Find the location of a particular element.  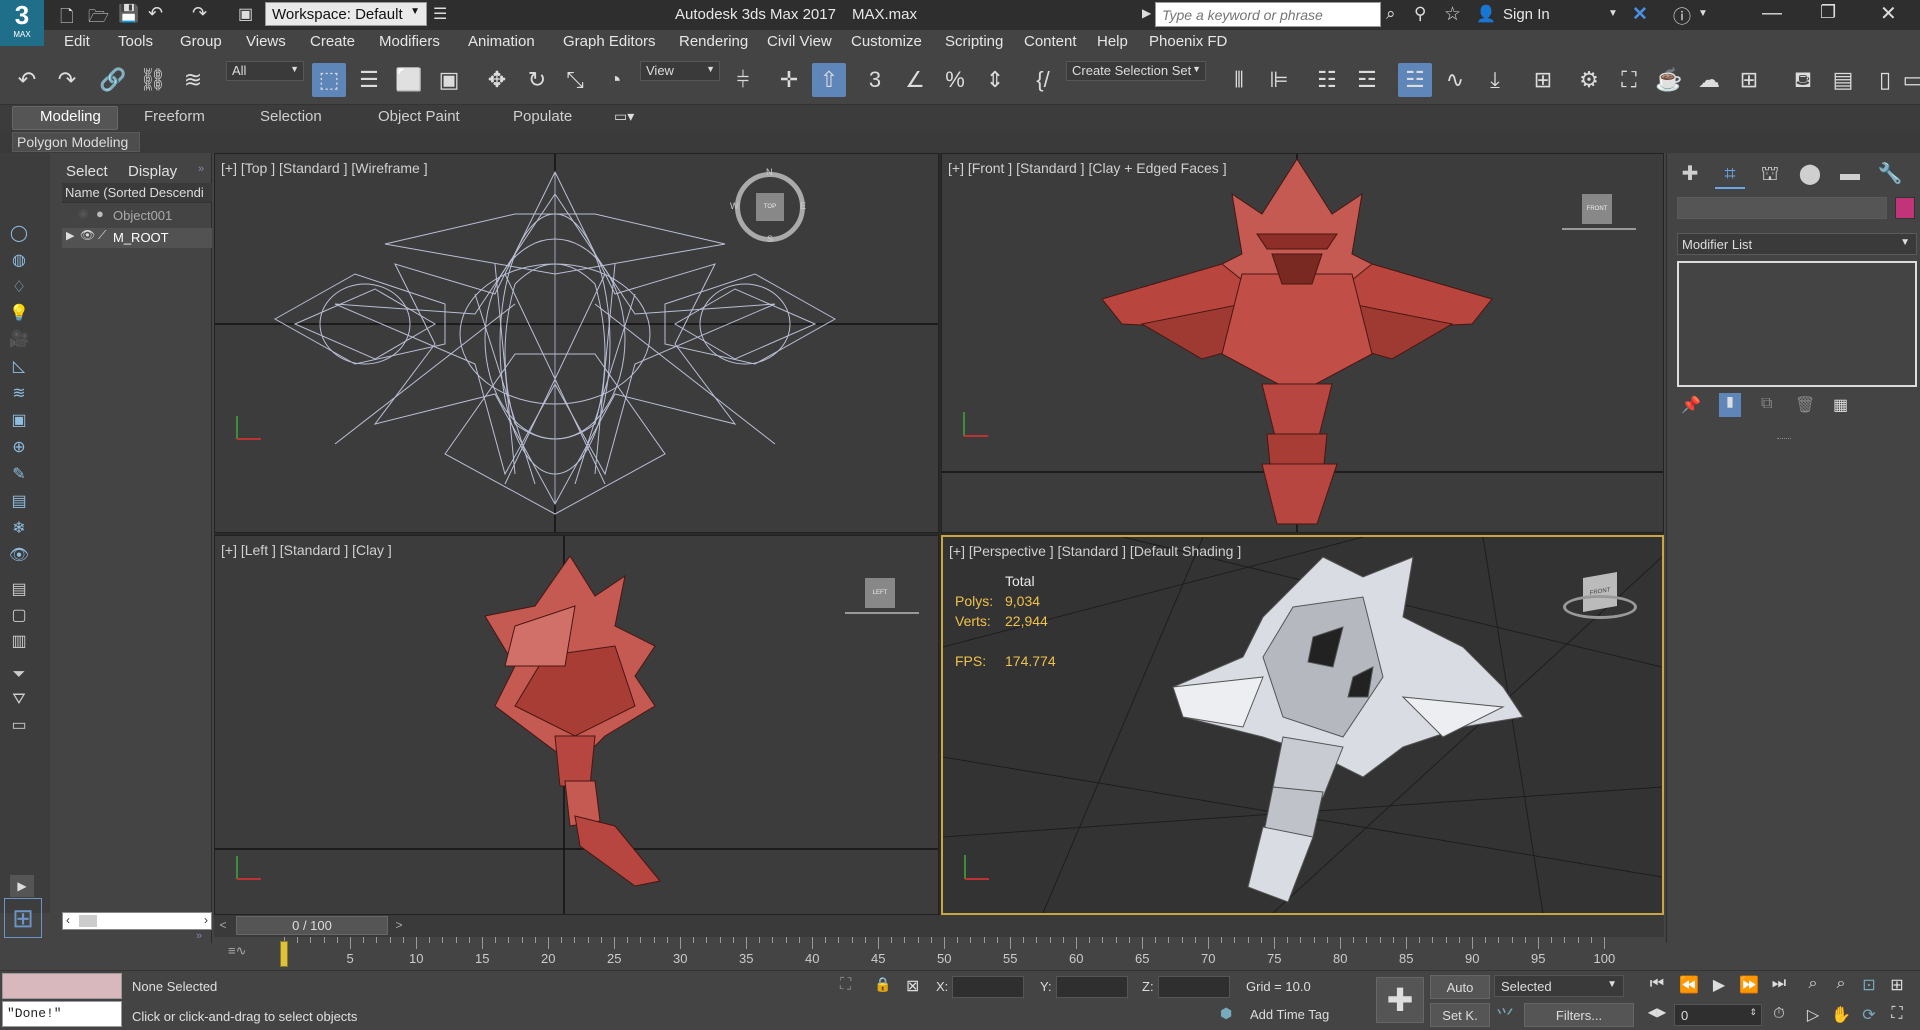

viewport-top-label: [+] [Top ] [Standard ] [Wireframe ] is located at coordinates (324, 168).